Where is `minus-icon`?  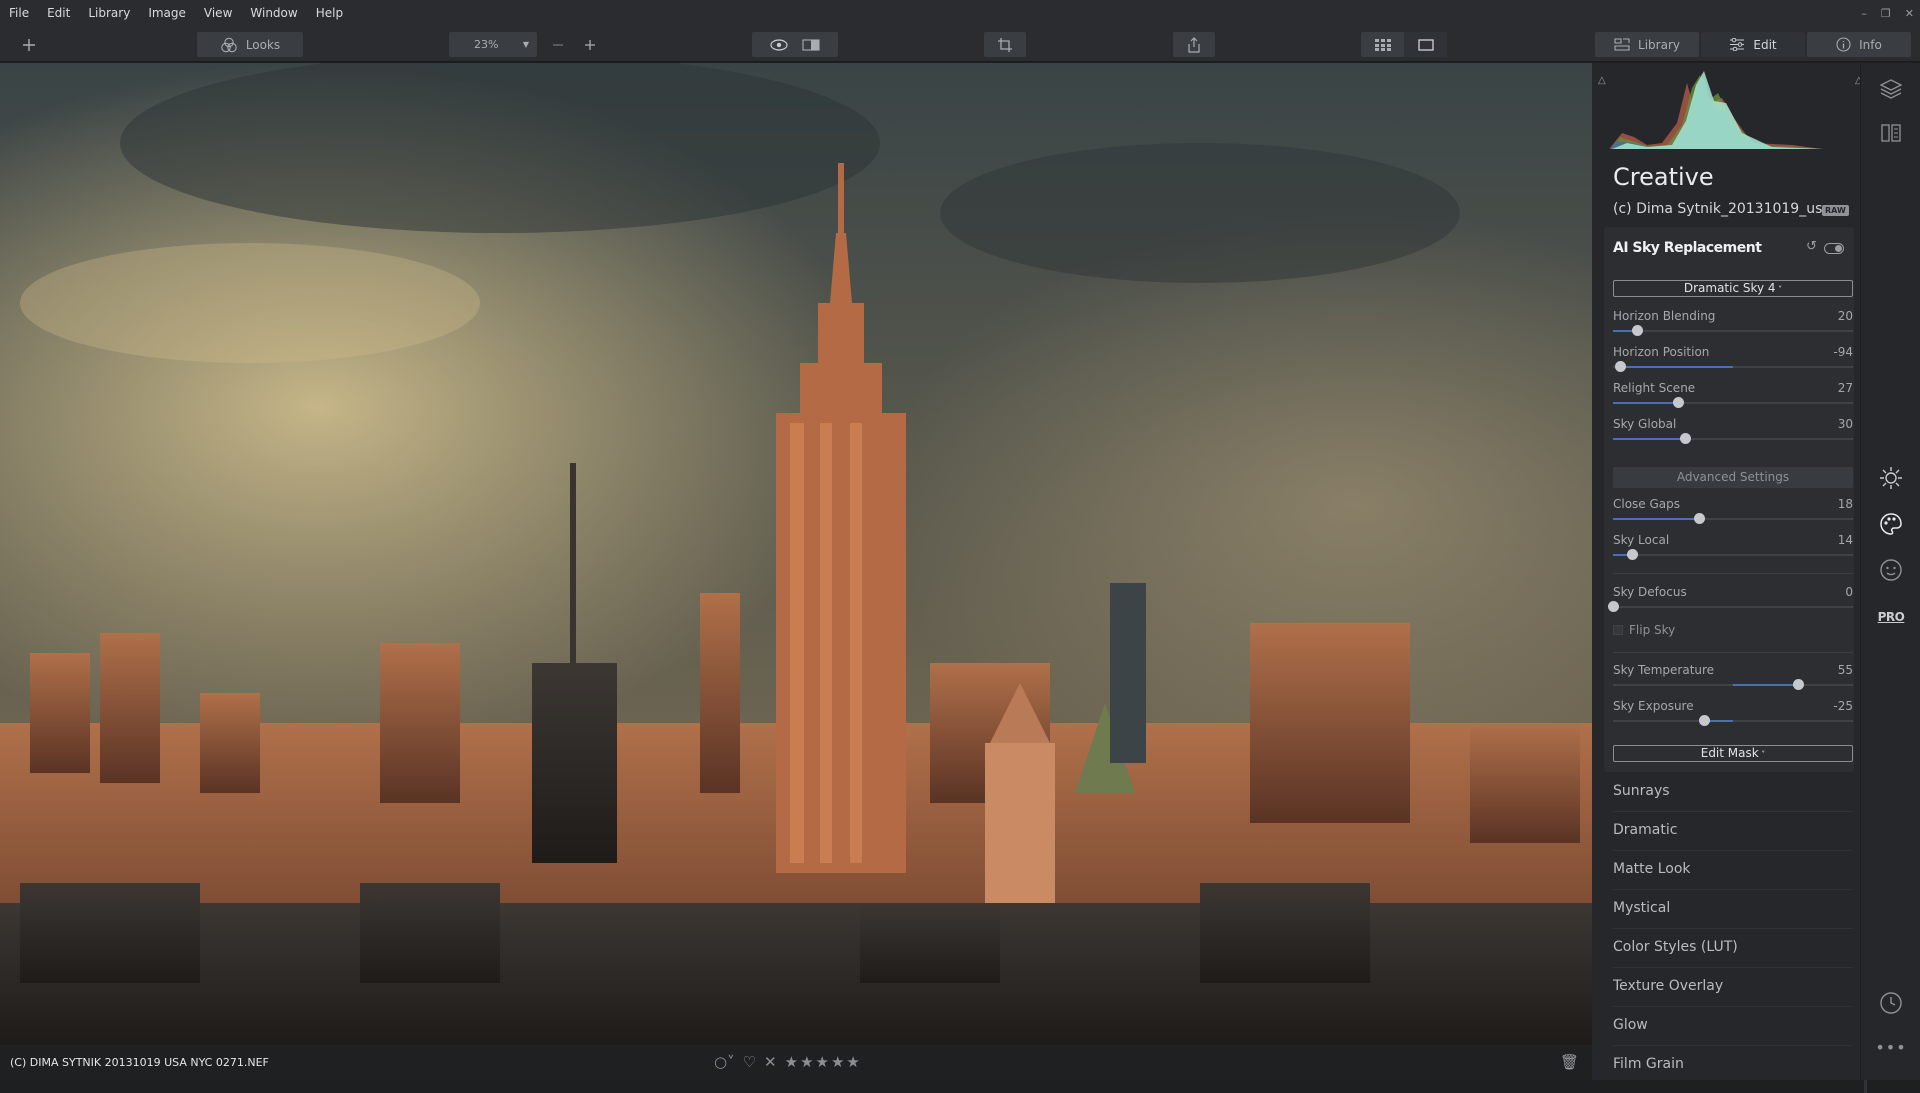 minus-icon is located at coordinates (558, 44).